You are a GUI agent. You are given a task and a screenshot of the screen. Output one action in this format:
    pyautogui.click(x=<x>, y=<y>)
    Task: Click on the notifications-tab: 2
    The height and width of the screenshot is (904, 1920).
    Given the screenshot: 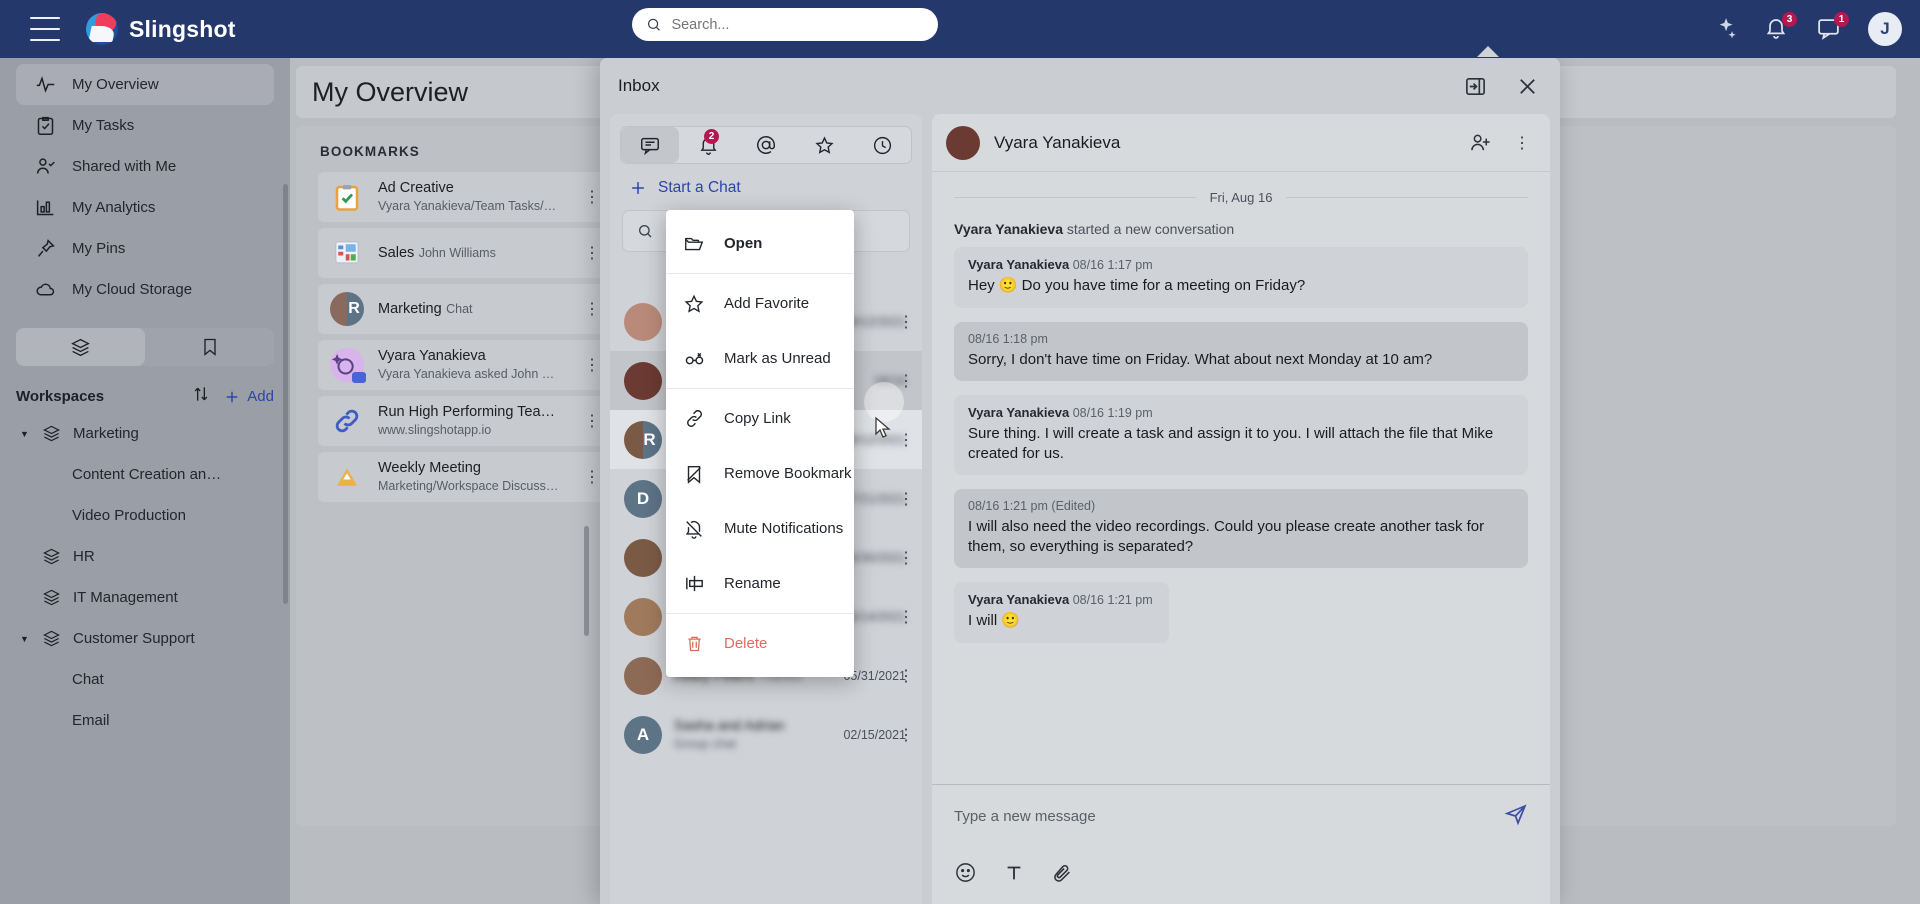 What is the action you would take?
    pyautogui.click(x=708, y=145)
    